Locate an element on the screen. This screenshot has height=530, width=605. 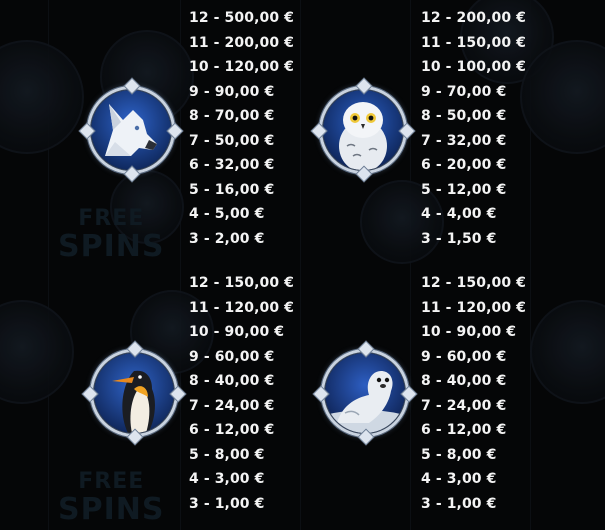
payout-line: 5 - 12,00 € is located at coordinates (464, 189).